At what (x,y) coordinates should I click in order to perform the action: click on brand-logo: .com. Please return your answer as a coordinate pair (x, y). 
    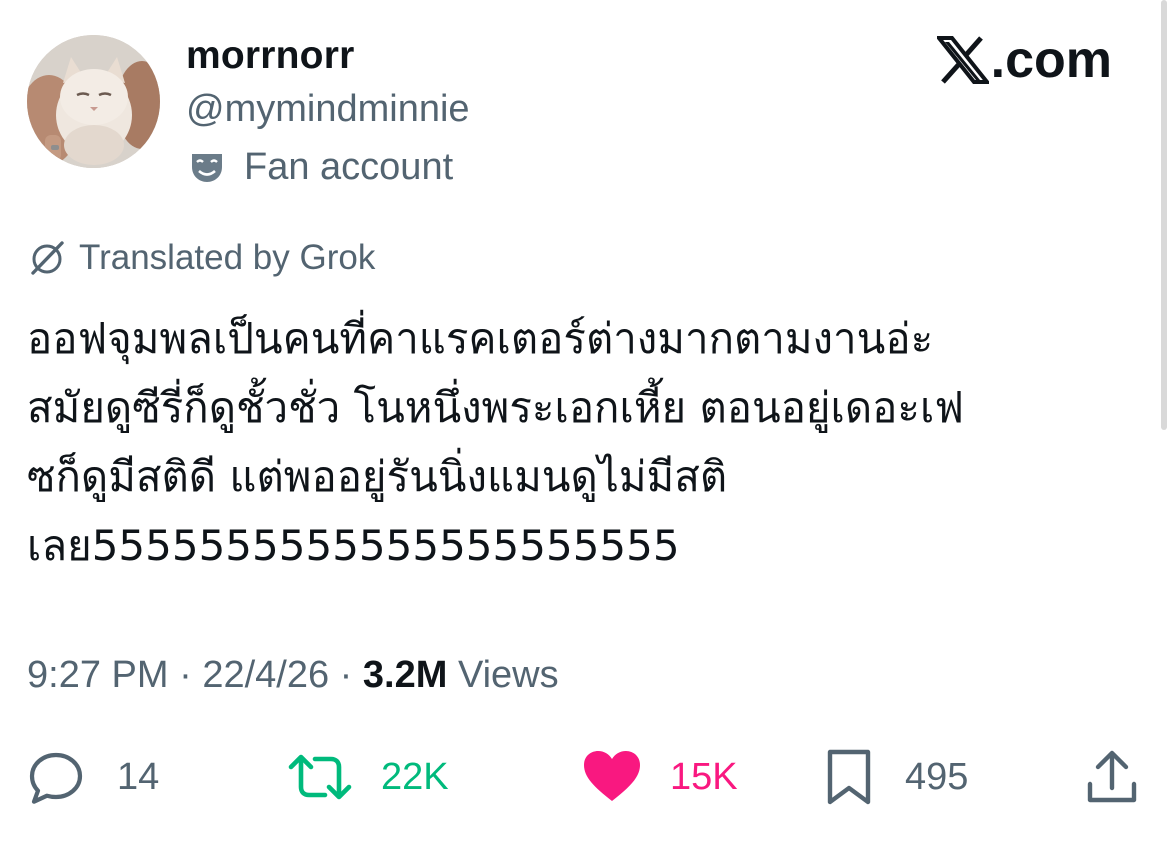
    Looking at the image, I should click on (1023, 60).